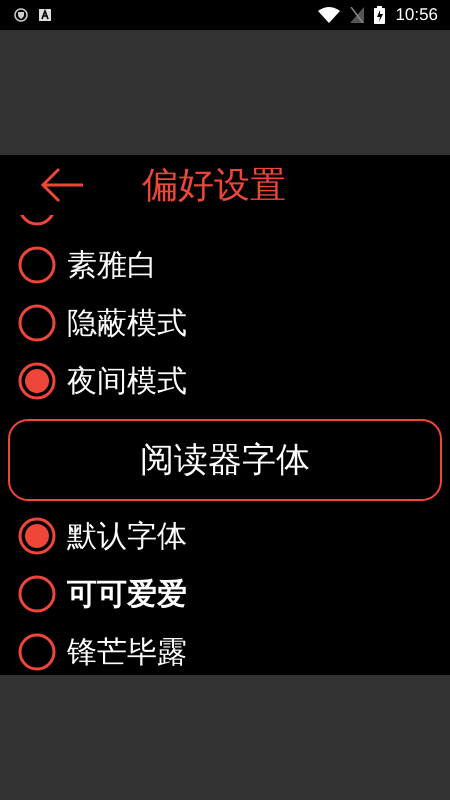 The image size is (450, 800). Describe the element at coordinates (45, 15) in the screenshot. I see `app-icon` at that location.